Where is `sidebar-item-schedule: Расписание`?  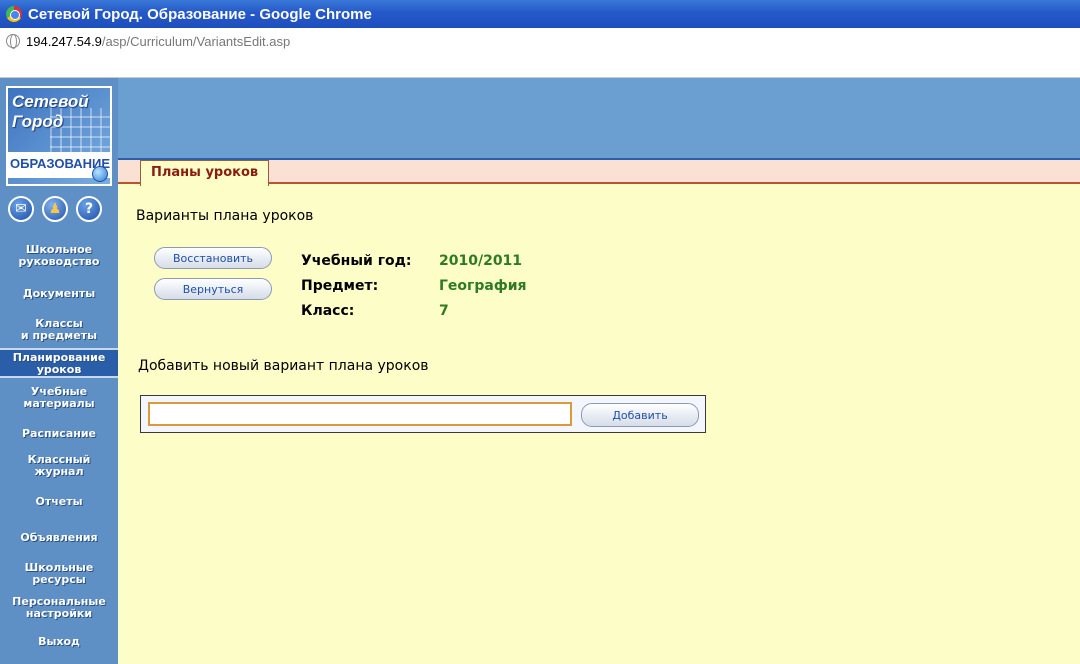
sidebar-item-schedule: Расписание is located at coordinates (59, 434).